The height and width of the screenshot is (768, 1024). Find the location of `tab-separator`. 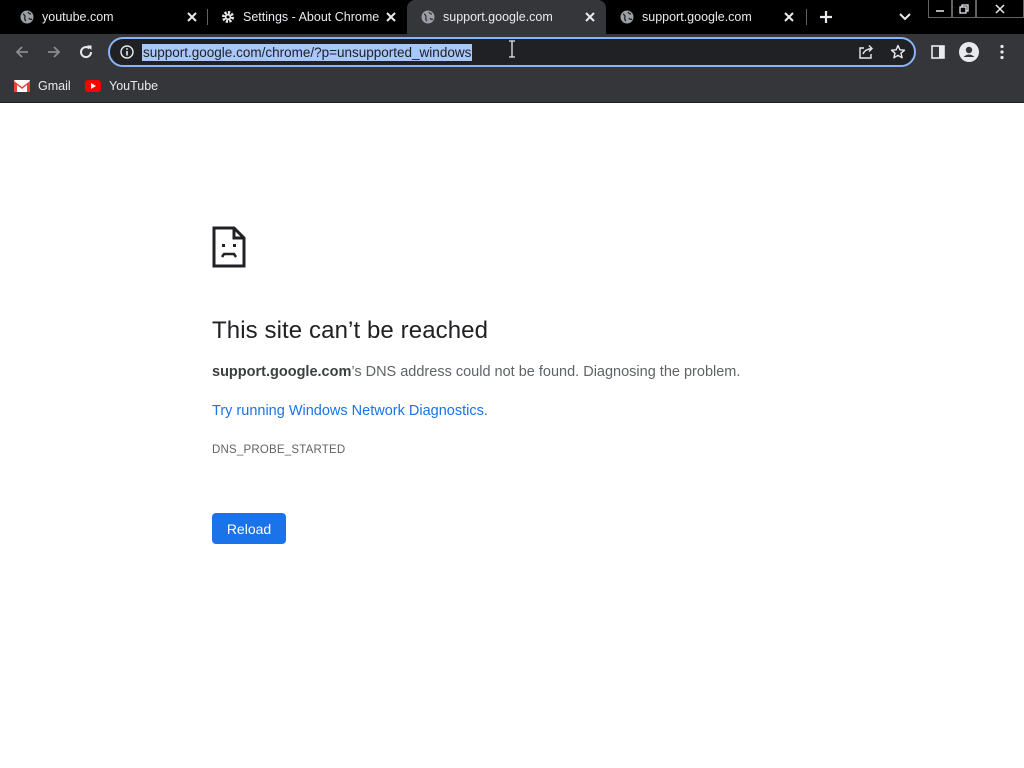

tab-separator is located at coordinates (806, 17).